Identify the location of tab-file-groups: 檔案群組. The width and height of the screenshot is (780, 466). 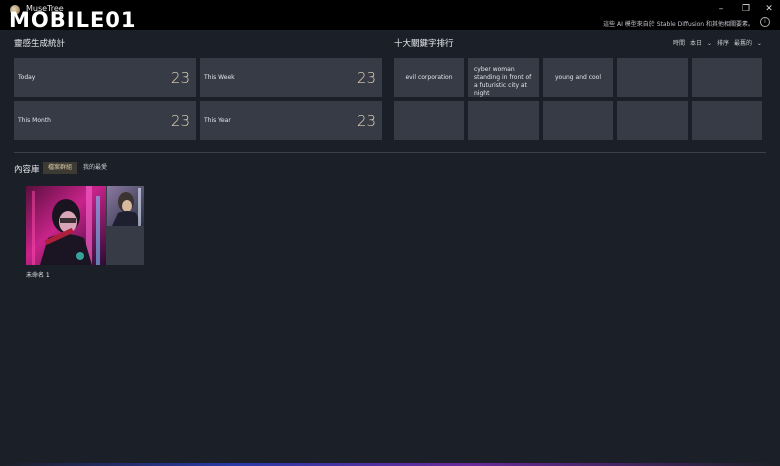
(60, 168).